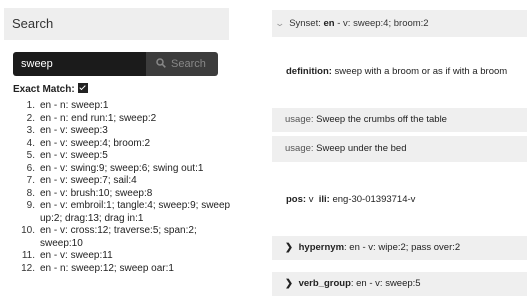  I want to click on result-link: en - n: end run:1; sweep:2, so click(98, 118).